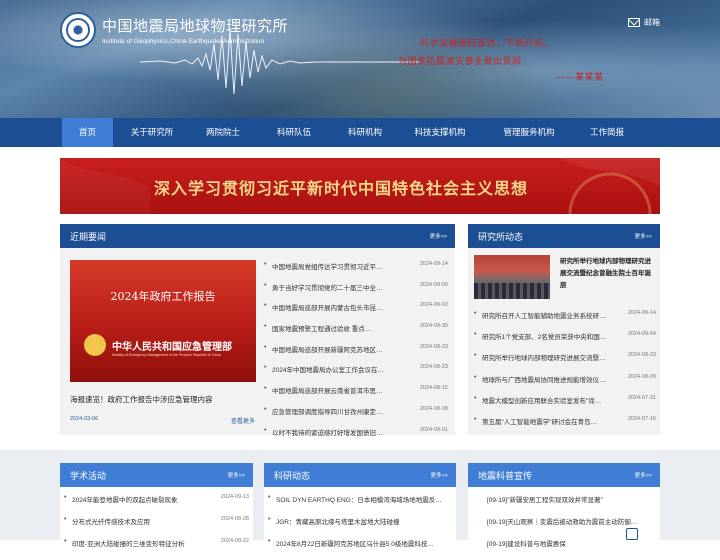  What do you see at coordinates (156, 505) in the screenshot?
I see `list-item: • 2024年能登地震中的双起点破裂现象 2024-09-13` at bounding box center [156, 505].